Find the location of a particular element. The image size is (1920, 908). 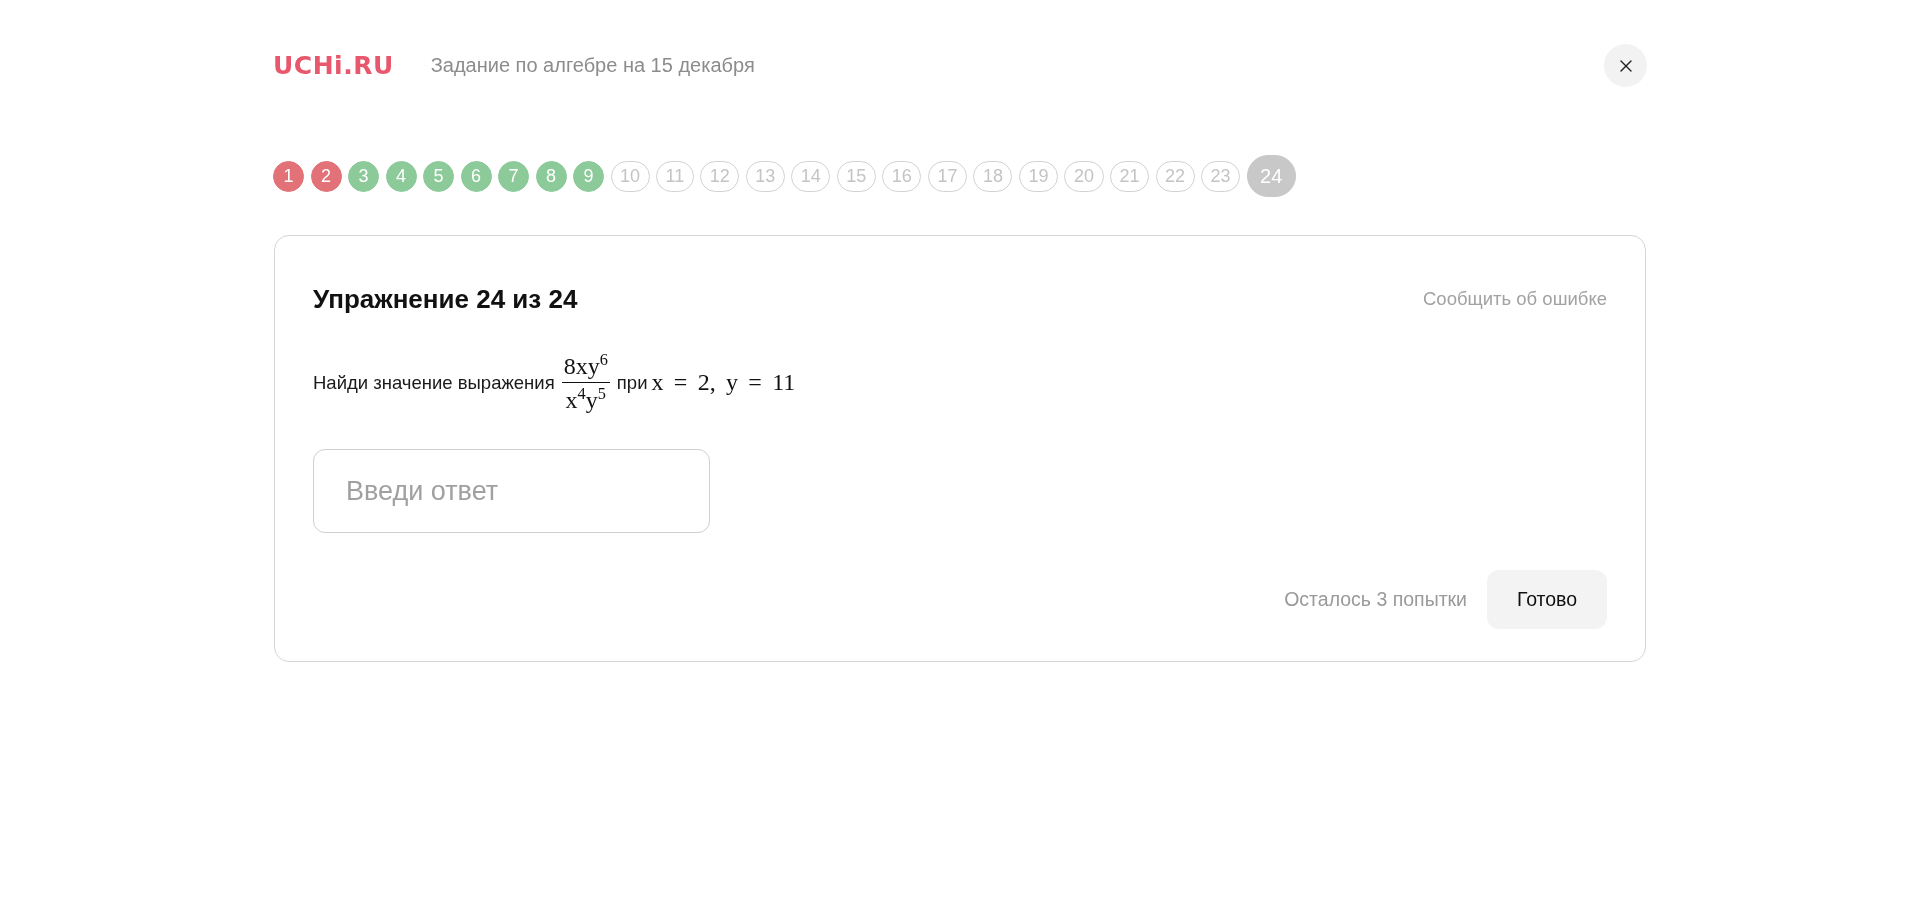

exercise-step-button: 20 is located at coordinates (1084, 176).